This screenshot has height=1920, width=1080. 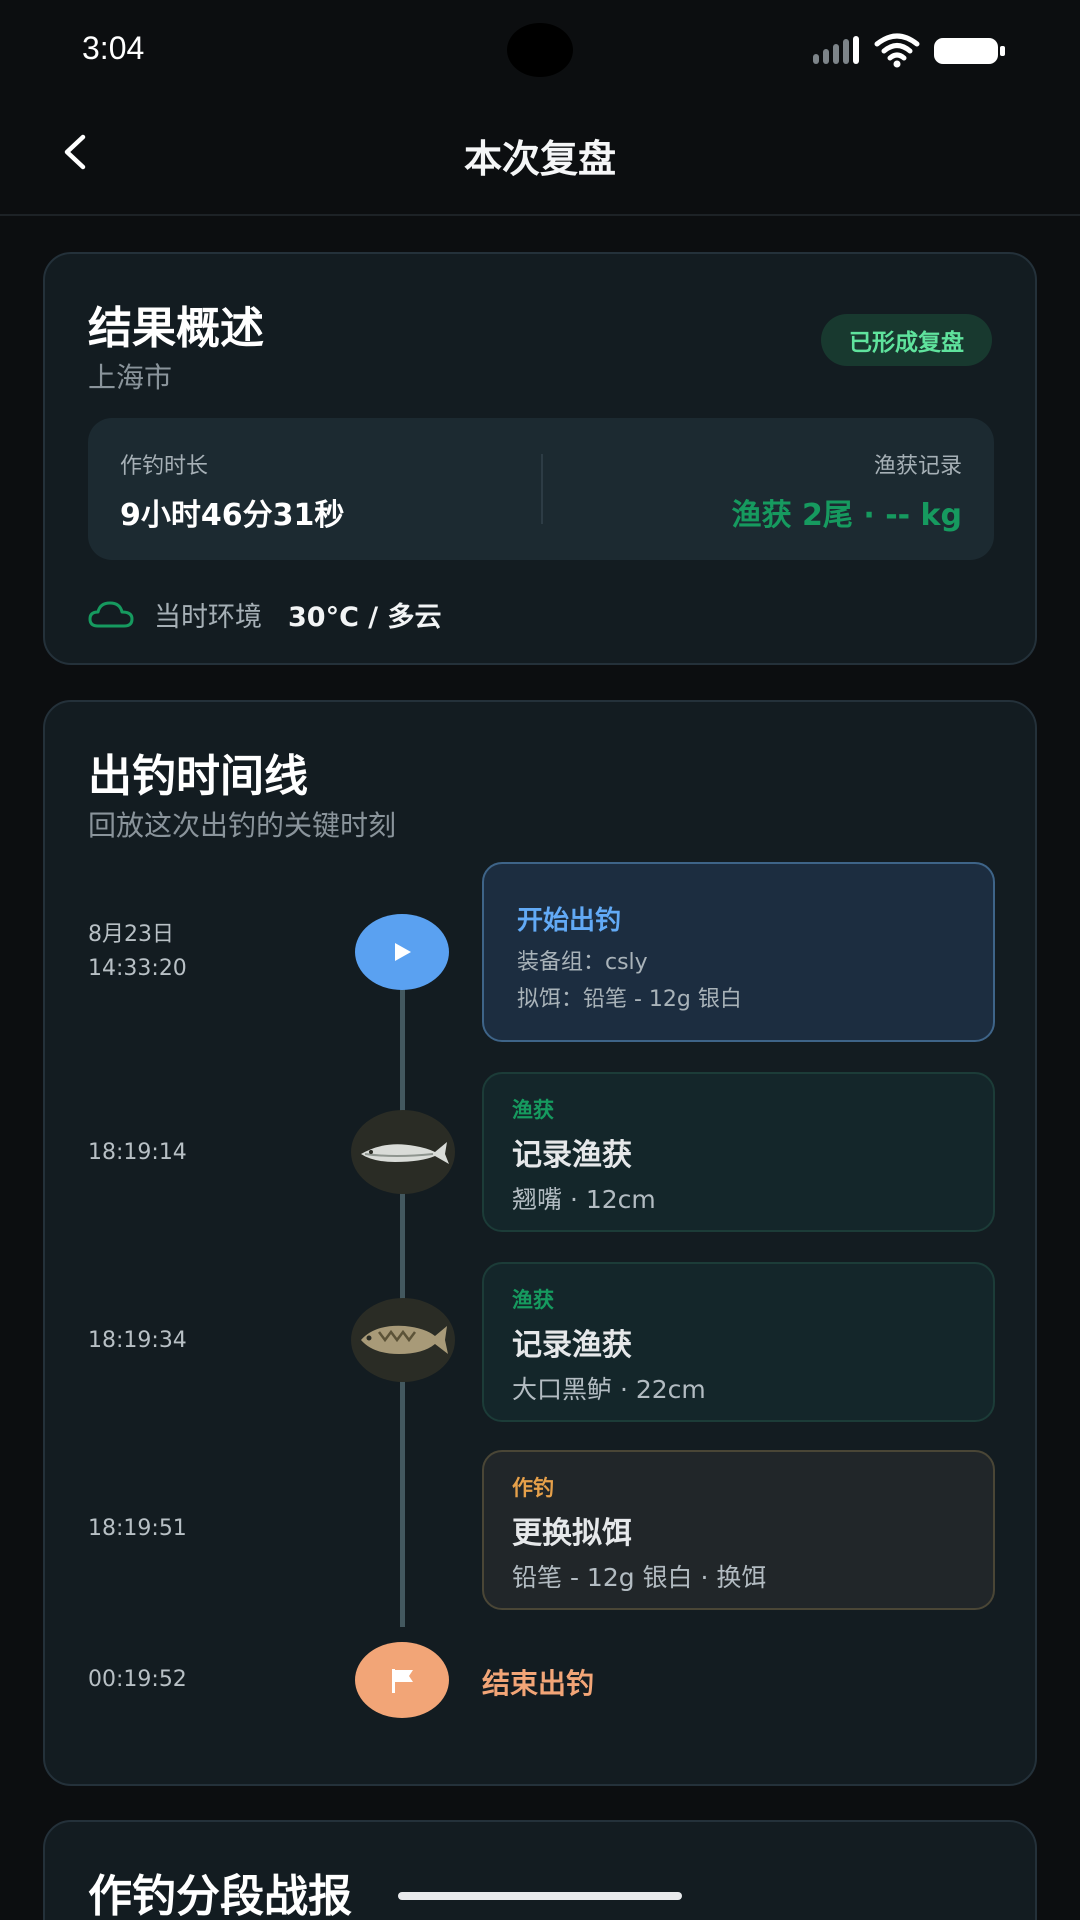 What do you see at coordinates (540, 1896) in the screenshot?
I see `home-indicator` at bounding box center [540, 1896].